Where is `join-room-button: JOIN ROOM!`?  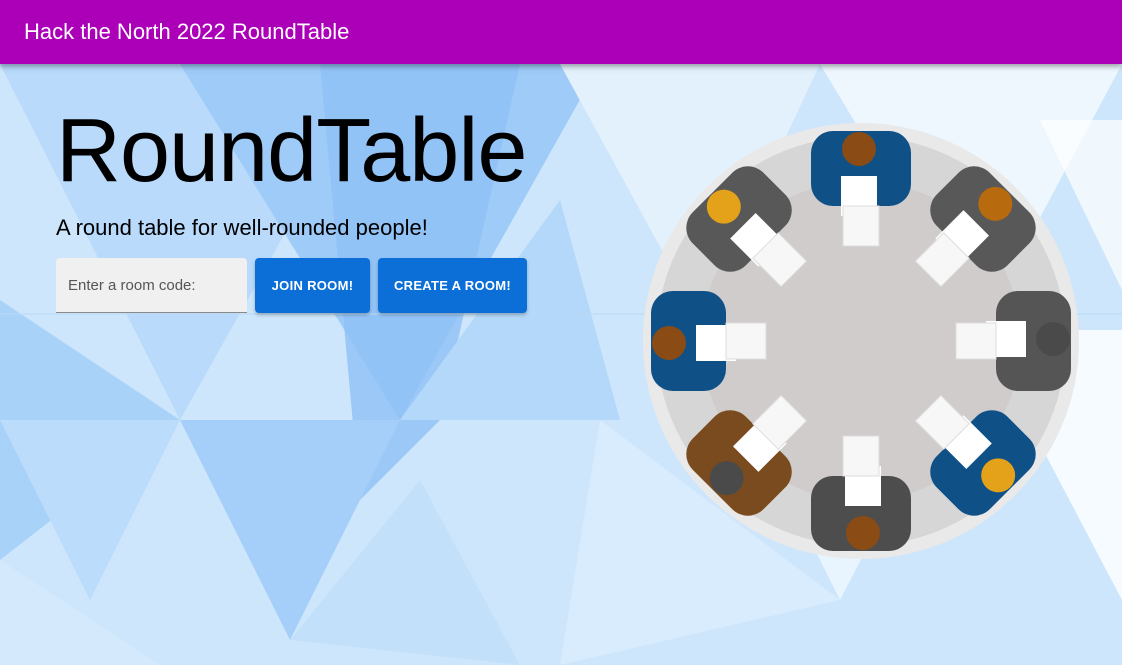 join-room-button: JOIN ROOM! is located at coordinates (312, 285).